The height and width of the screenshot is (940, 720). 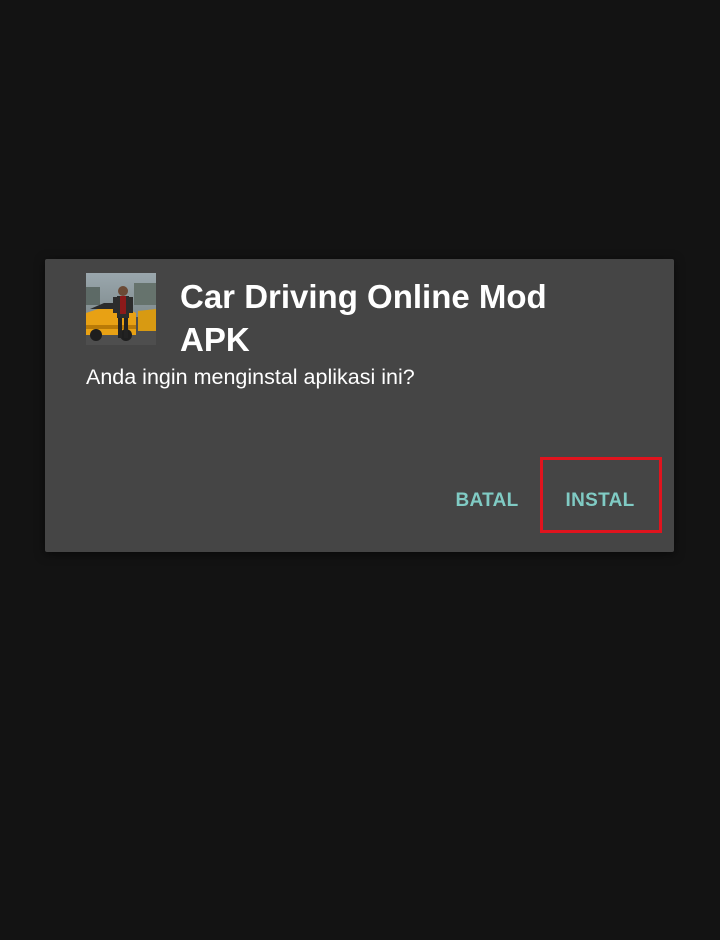 What do you see at coordinates (600, 501) in the screenshot?
I see `install-button: INSTAL` at bounding box center [600, 501].